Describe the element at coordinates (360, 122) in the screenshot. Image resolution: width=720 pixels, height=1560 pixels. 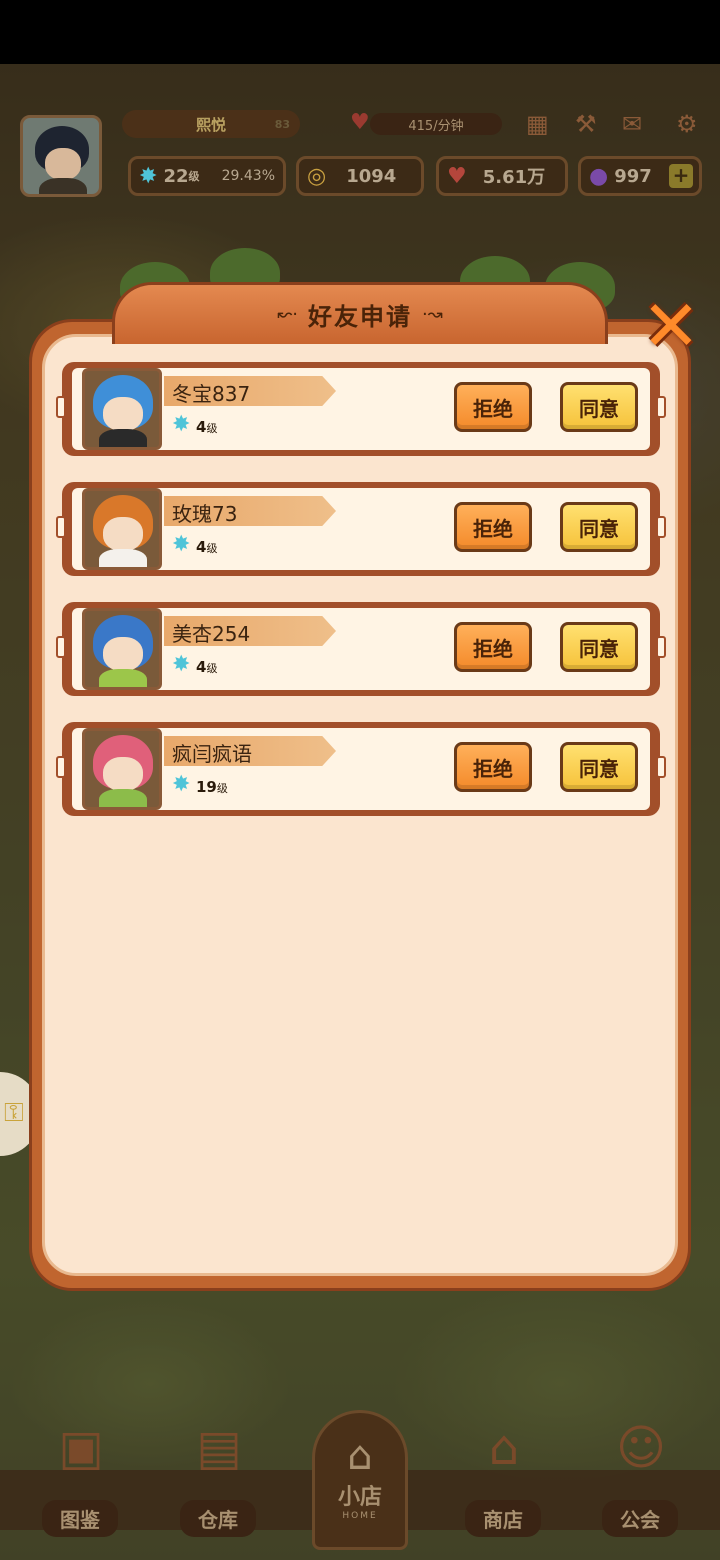
I see `heart-rate-icon: ♥` at that location.